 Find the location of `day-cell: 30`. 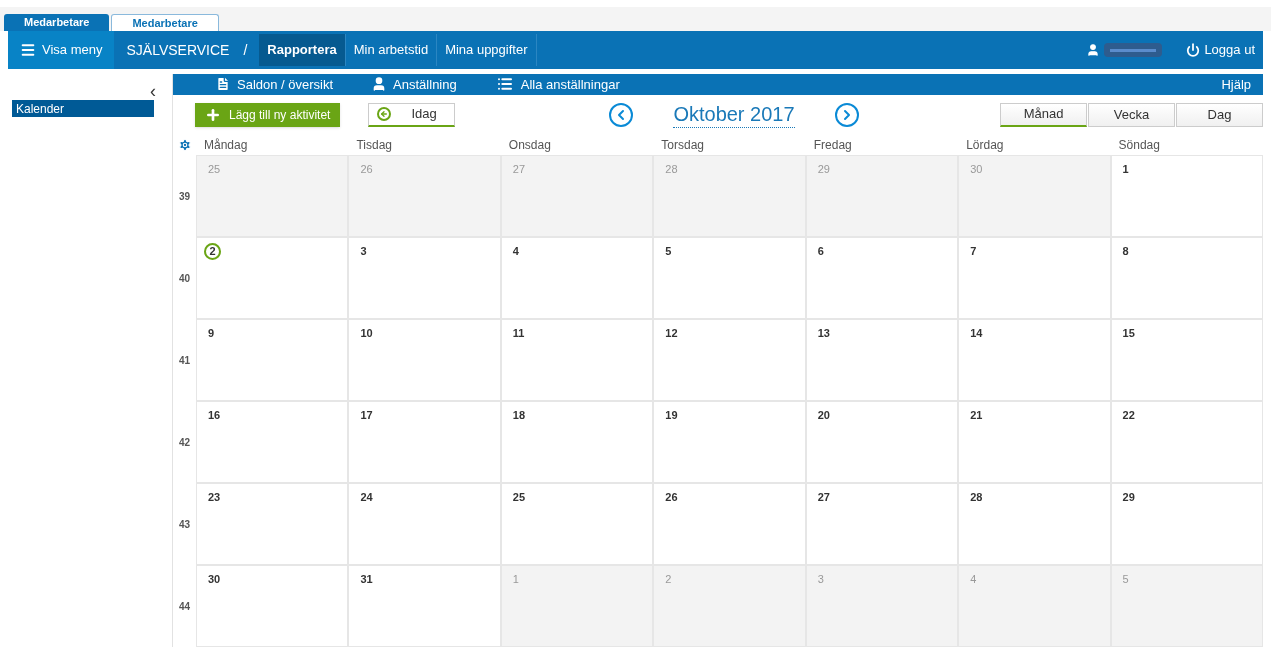

day-cell: 30 is located at coordinates (272, 606).